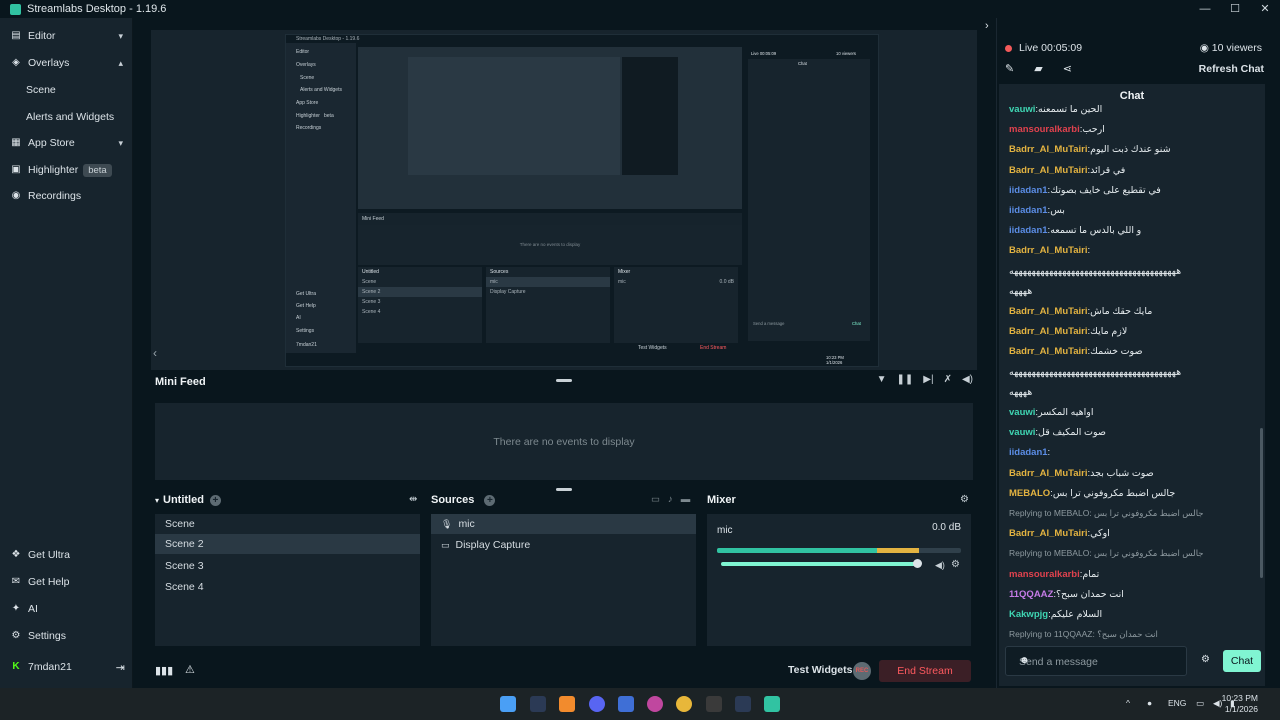 The image size is (1280, 720). I want to click on chevron-right-icon: ›, so click(987, 26).